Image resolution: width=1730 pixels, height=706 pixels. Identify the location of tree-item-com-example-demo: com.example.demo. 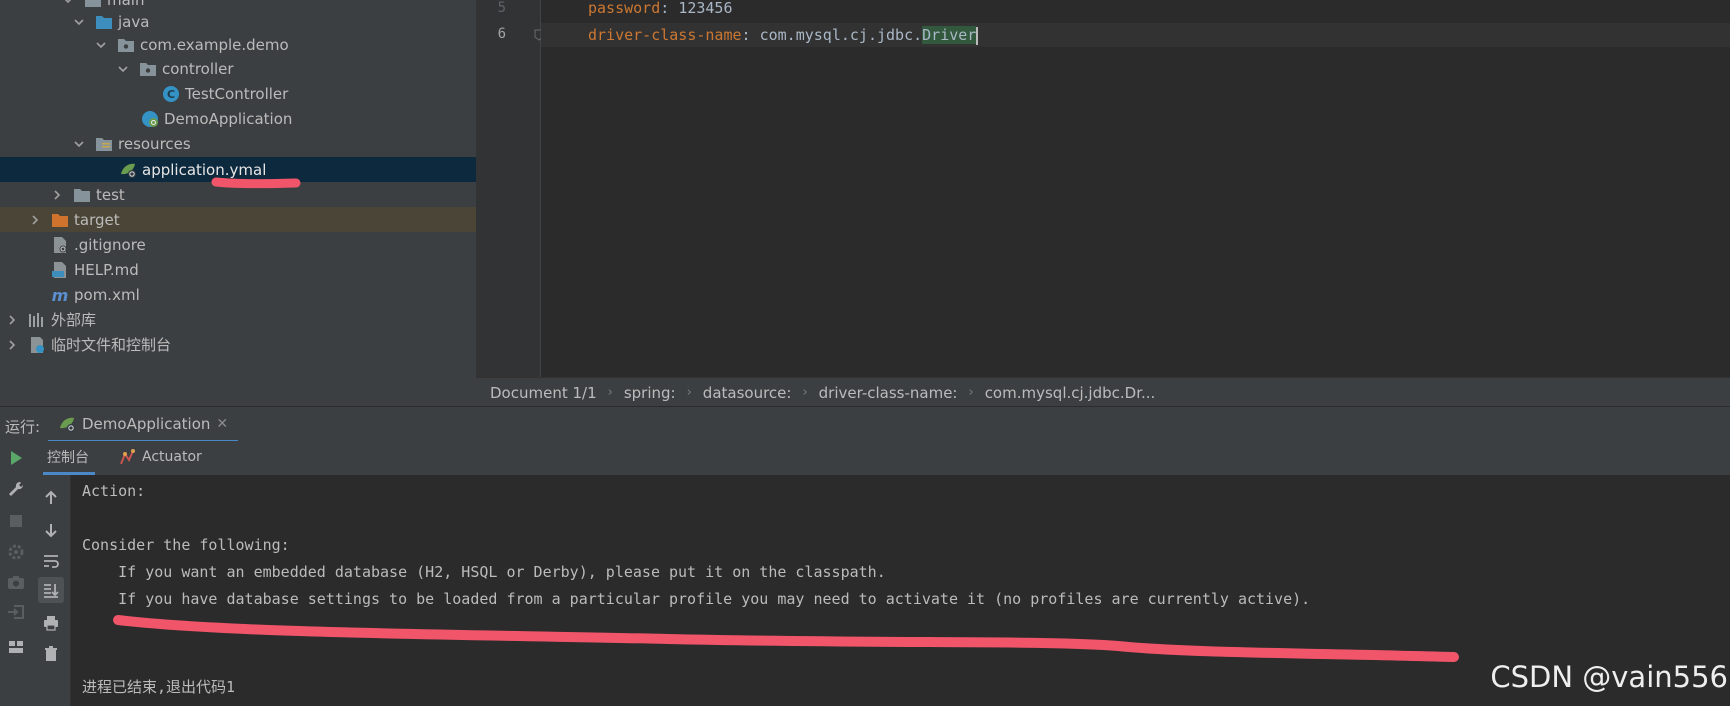
(238, 44).